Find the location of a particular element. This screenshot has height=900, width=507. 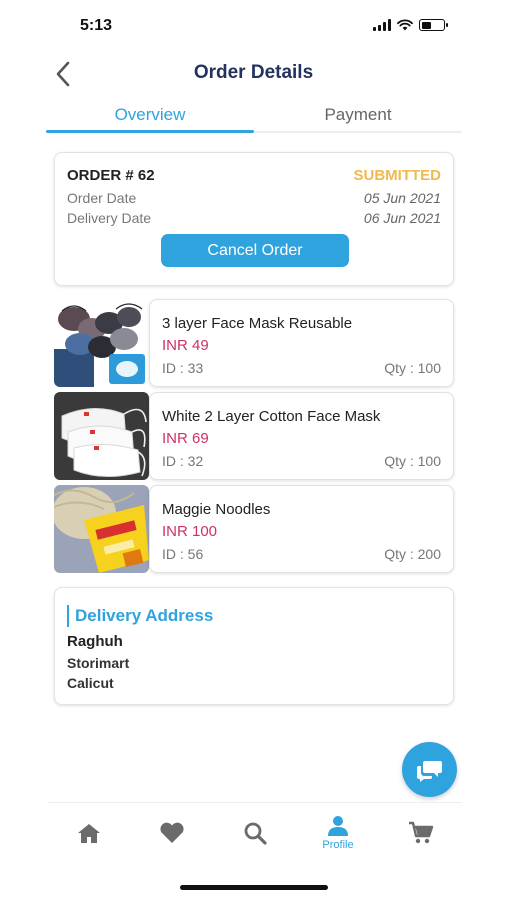

chat-bubbles-icon is located at coordinates (429, 771).